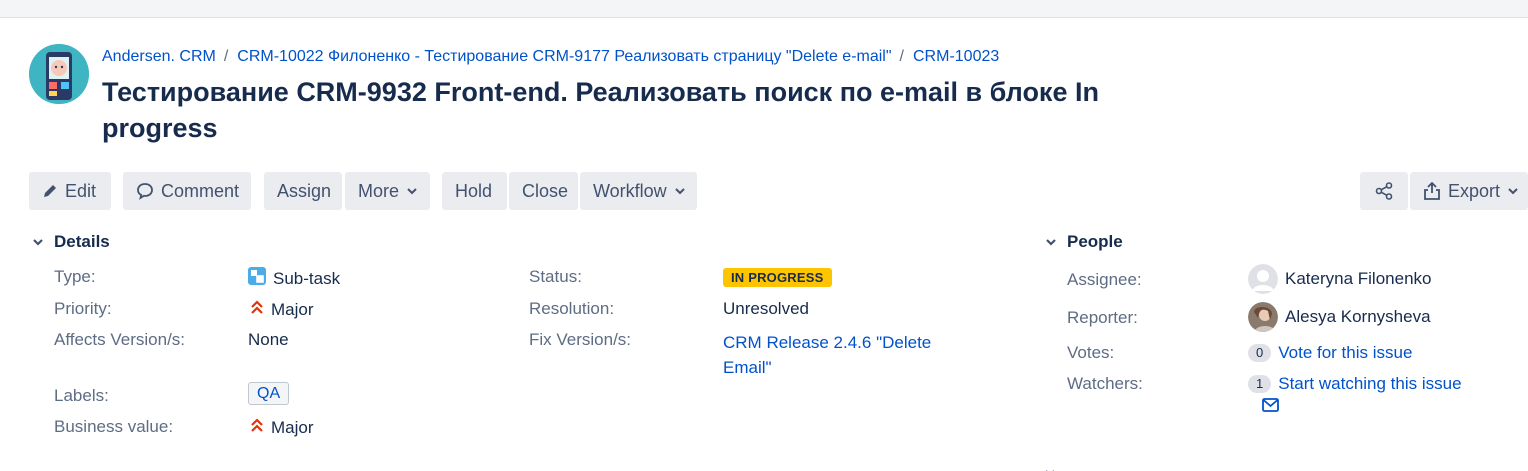  Describe the element at coordinates (81, 191) in the screenshot. I see `edit-button-label: Edit` at that location.